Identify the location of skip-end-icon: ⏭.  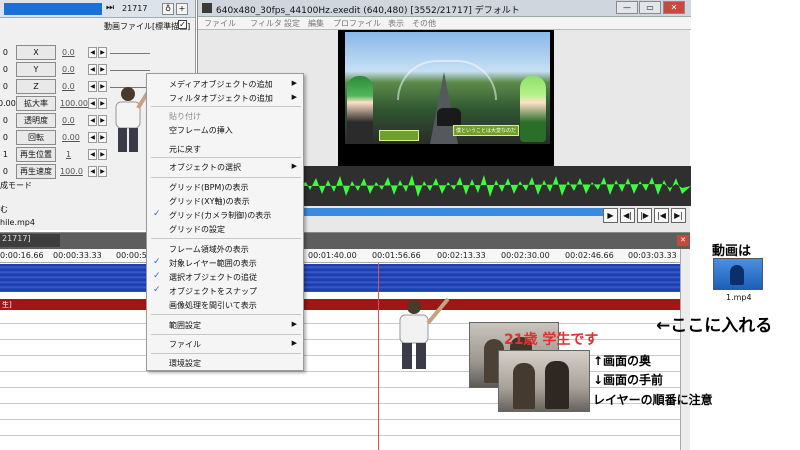
(110, 8).